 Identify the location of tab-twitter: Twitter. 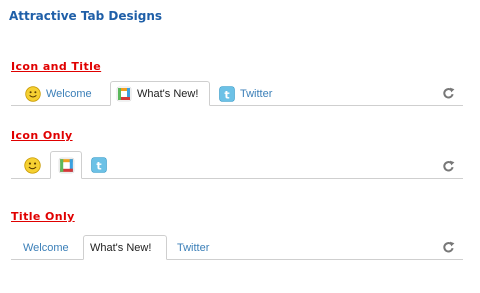
(207, 247).